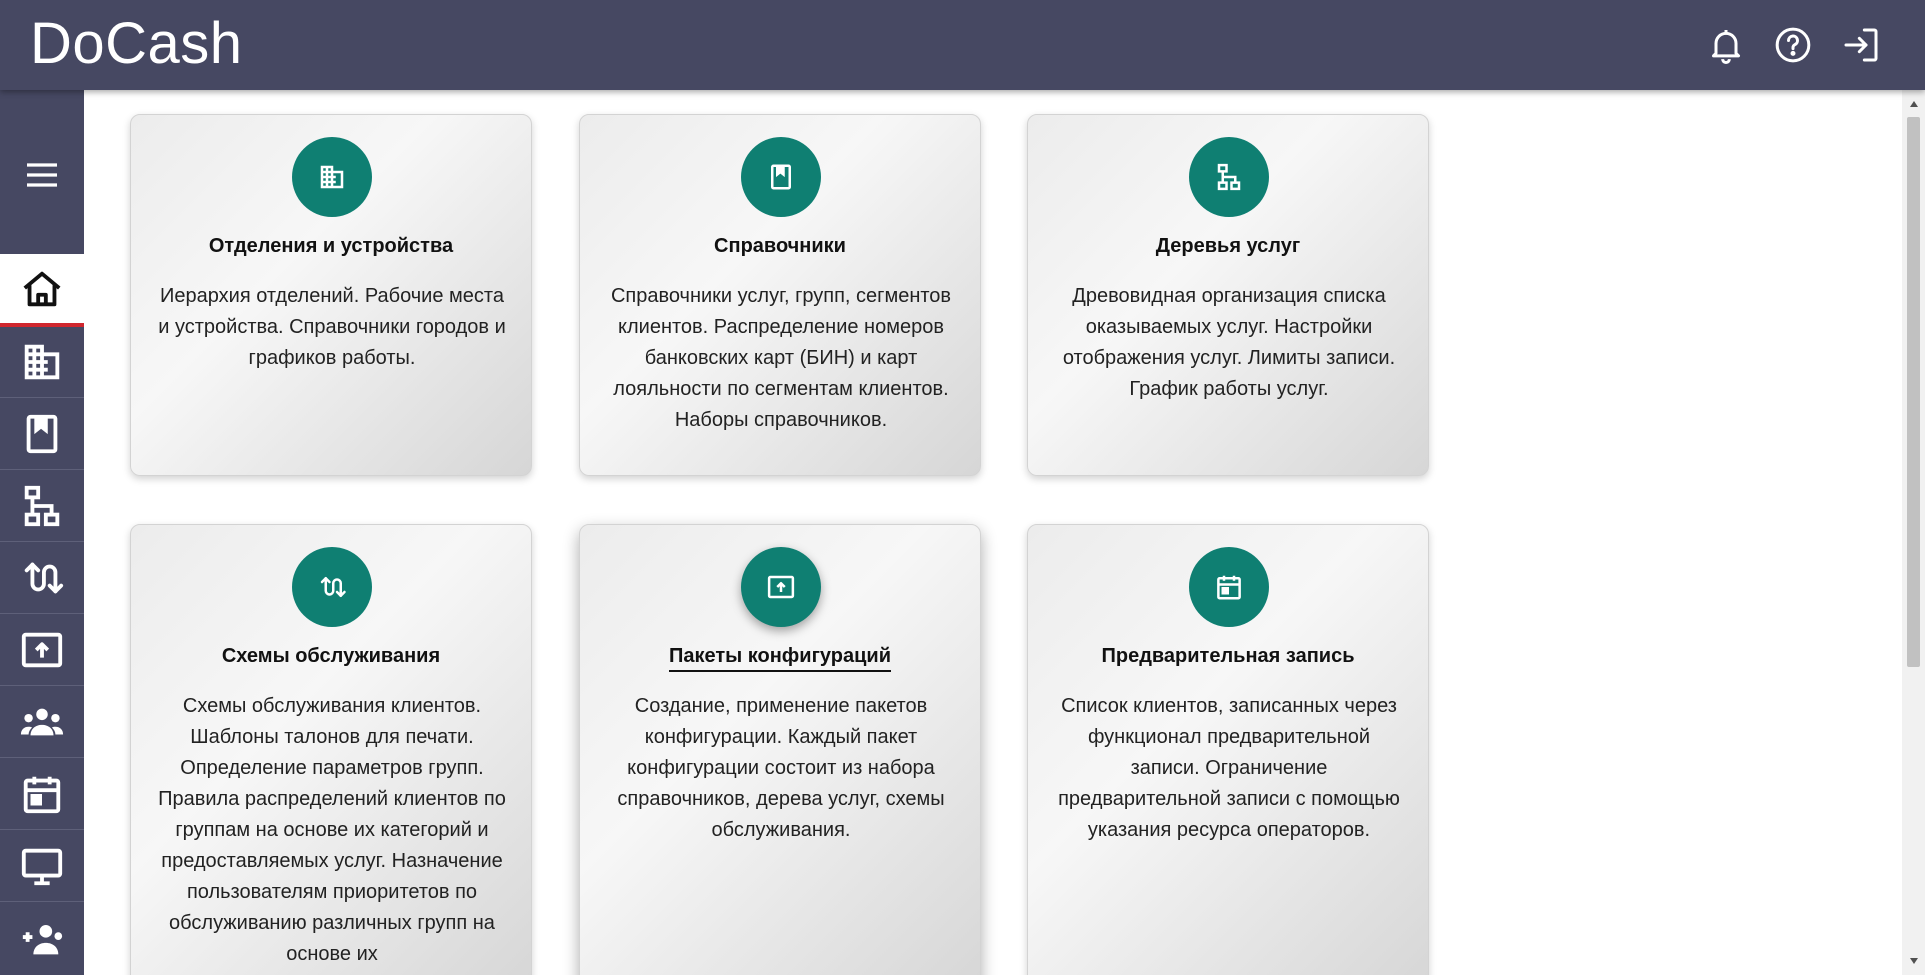 The width and height of the screenshot is (1925, 975). I want to click on menu-toggle-button, so click(42, 175).